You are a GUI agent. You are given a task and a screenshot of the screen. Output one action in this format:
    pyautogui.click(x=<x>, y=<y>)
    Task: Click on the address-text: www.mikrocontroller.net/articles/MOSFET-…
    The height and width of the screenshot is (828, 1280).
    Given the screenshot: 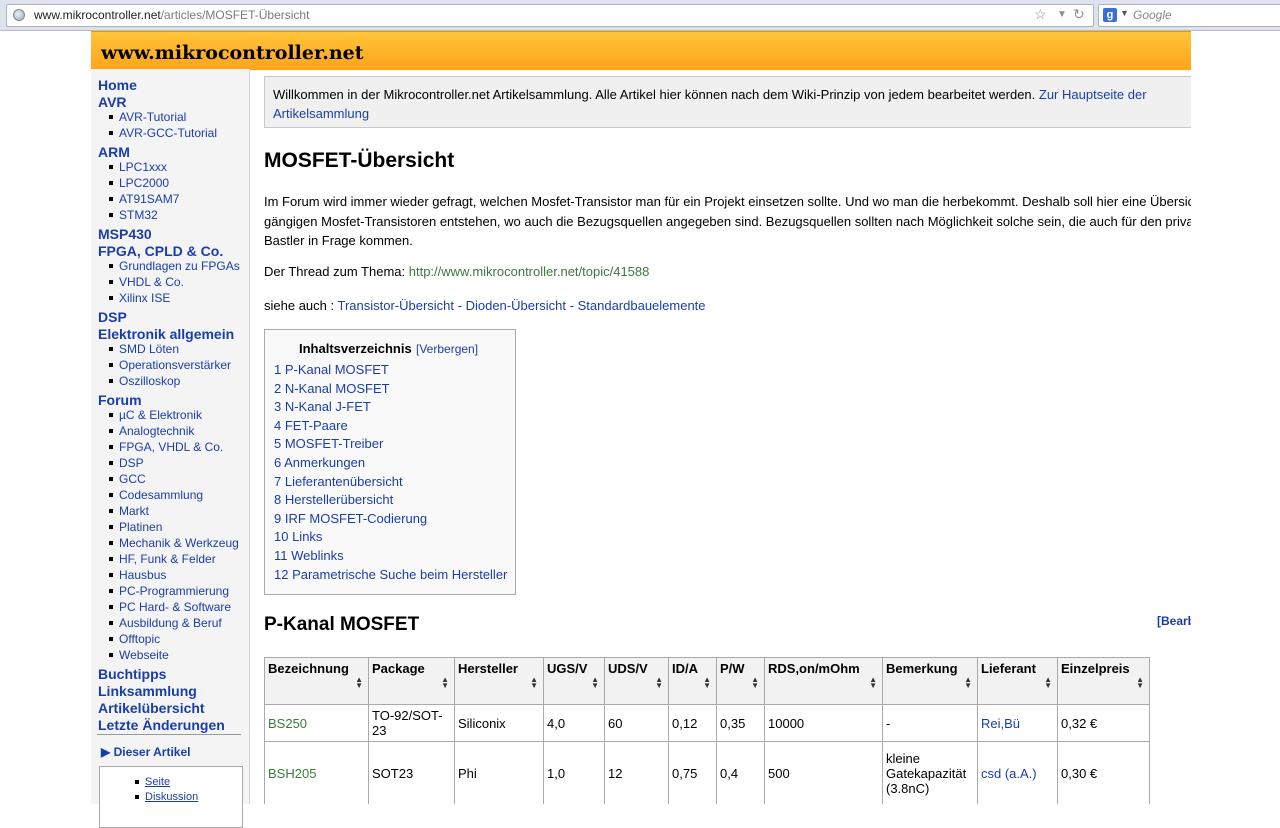 What is the action you would take?
    pyautogui.click(x=171, y=15)
    